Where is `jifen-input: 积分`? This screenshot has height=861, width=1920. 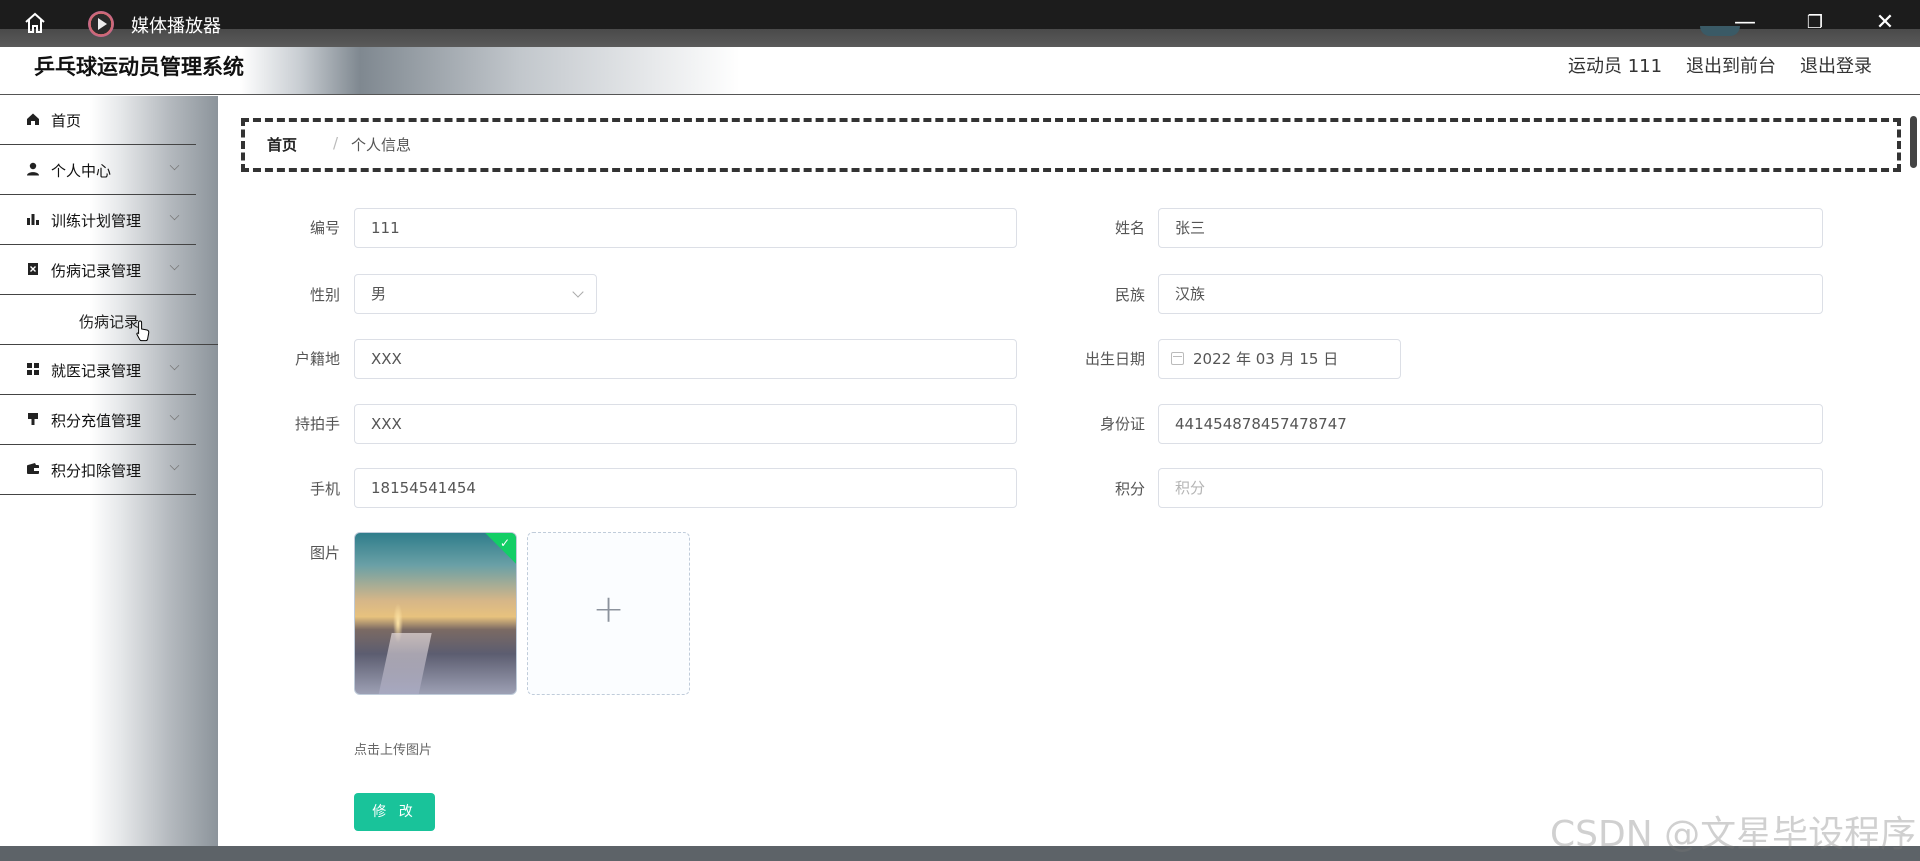 jifen-input: 积分 is located at coordinates (1490, 488).